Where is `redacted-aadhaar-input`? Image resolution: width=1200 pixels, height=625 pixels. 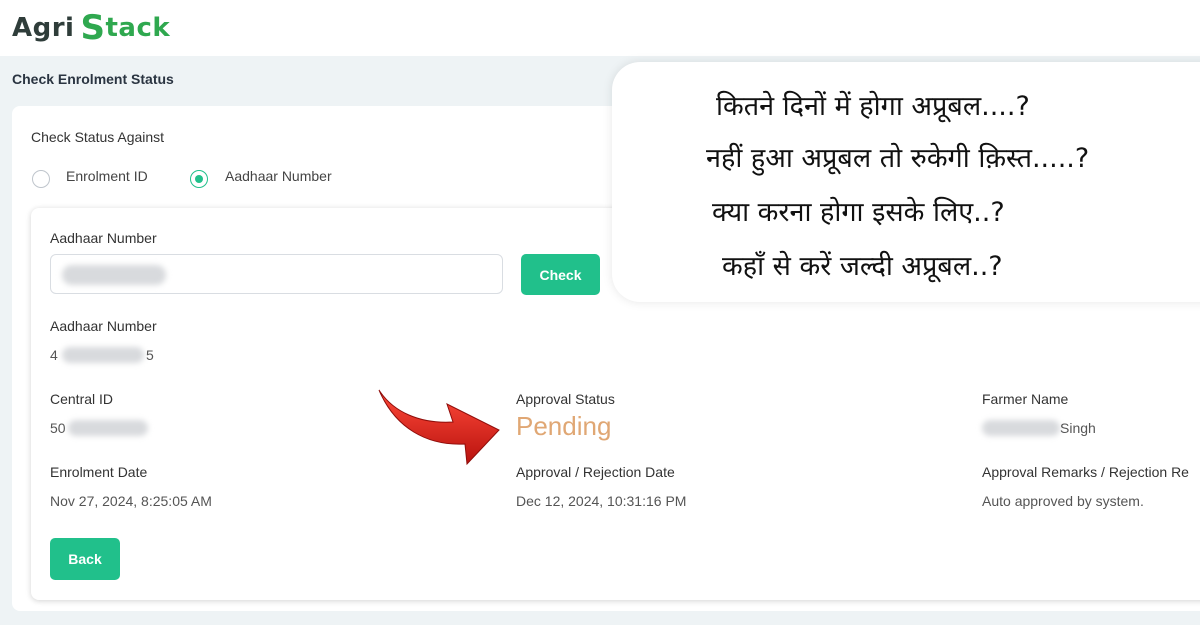 redacted-aadhaar-input is located at coordinates (114, 275).